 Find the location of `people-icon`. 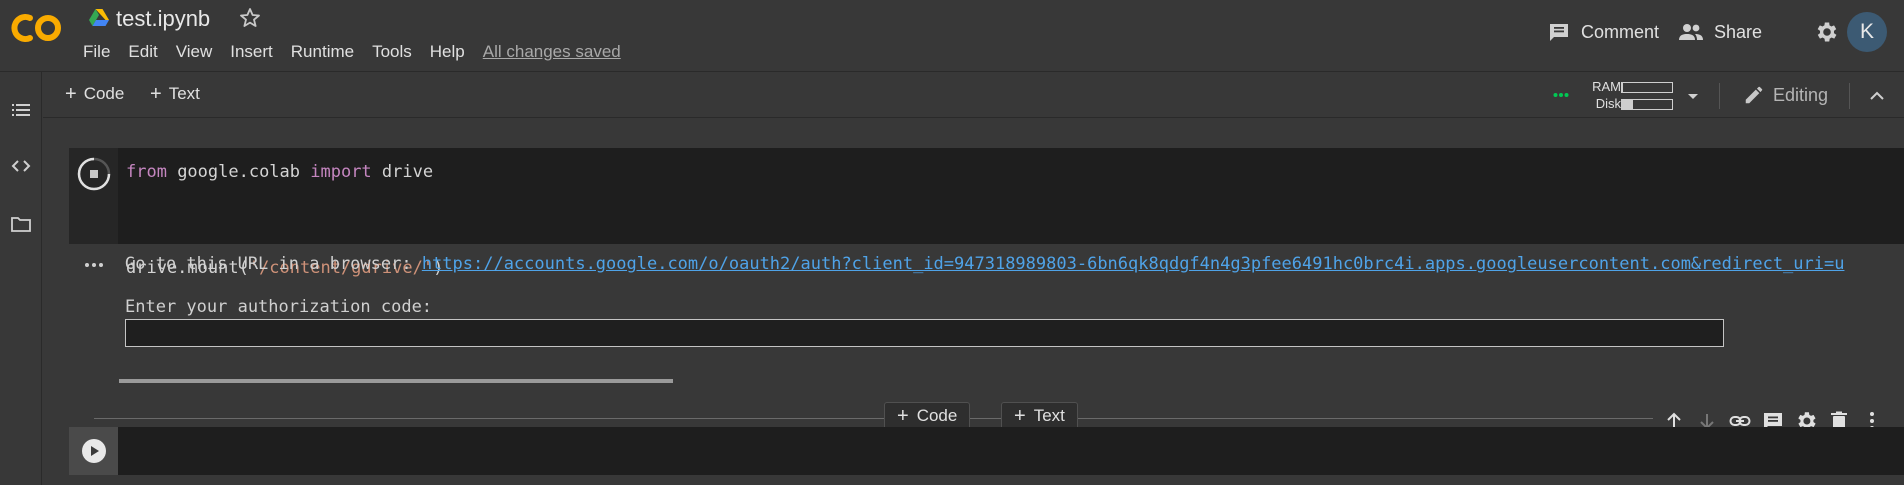

people-icon is located at coordinates (1690, 32).